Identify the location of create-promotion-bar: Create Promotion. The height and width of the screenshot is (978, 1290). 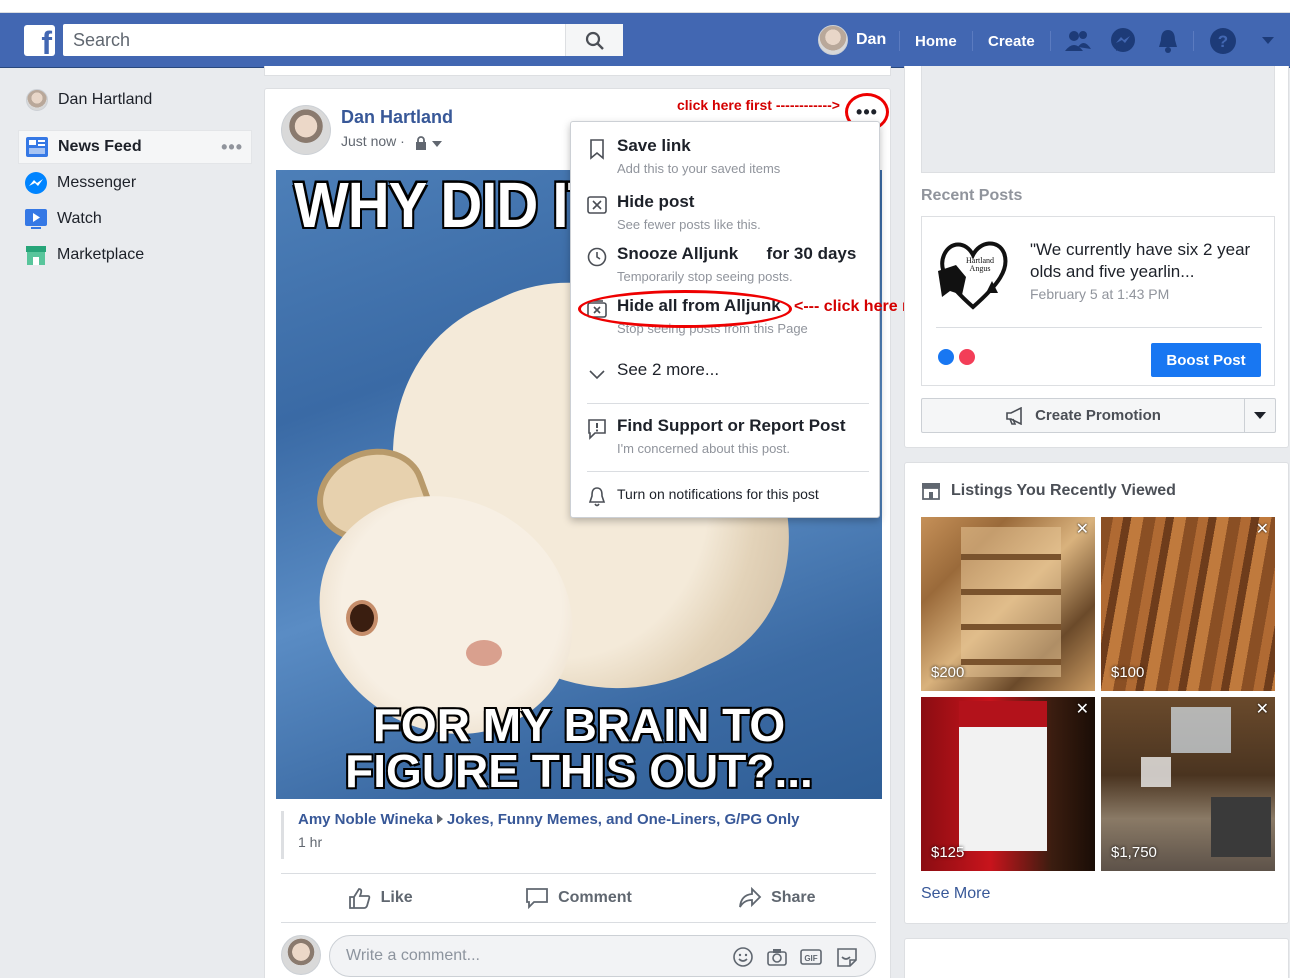
(1098, 415).